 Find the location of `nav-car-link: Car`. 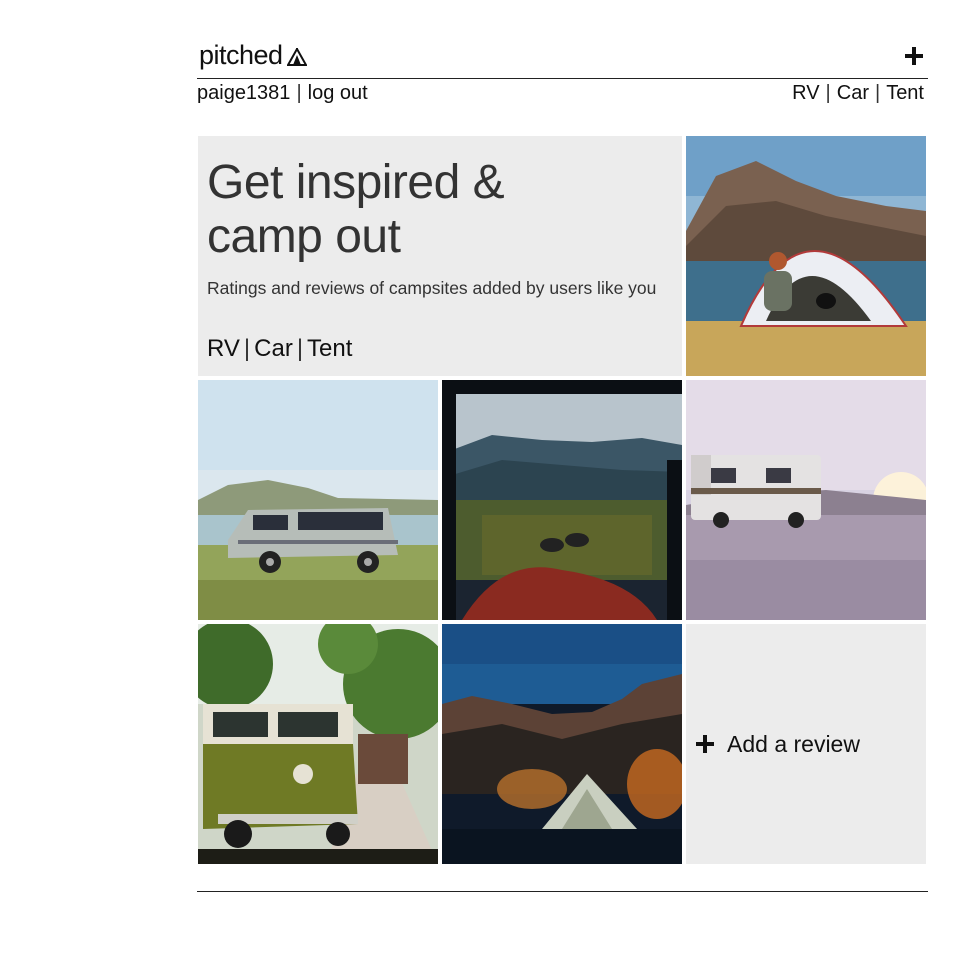

nav-car-link: Car is located at coordinates (853, 93).